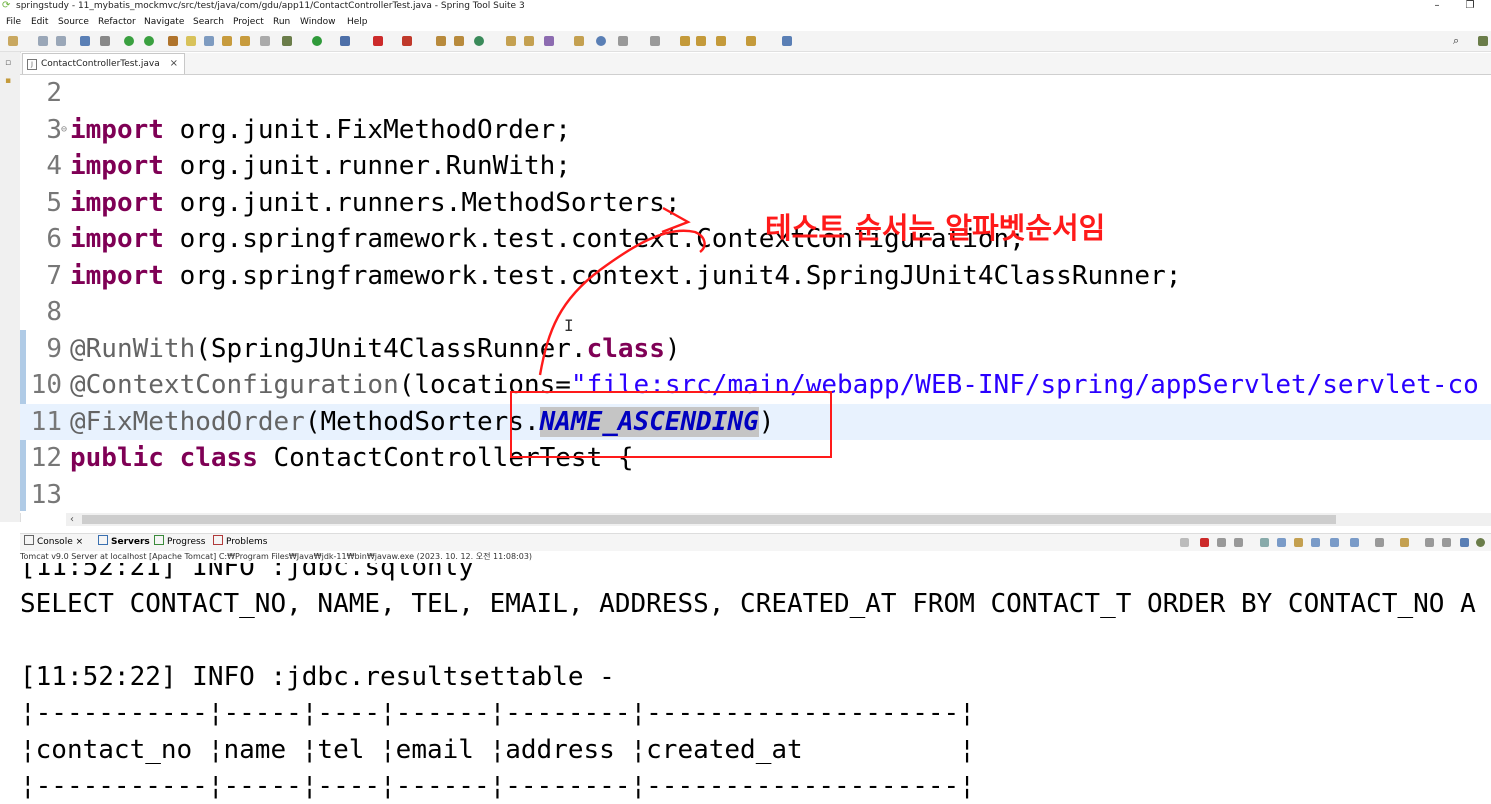 This screenshot has height=804, width=1491. What do you see at coordinates (43, 41) in the screenshot?
I see `save-icon` at bounding box center [43, 41].